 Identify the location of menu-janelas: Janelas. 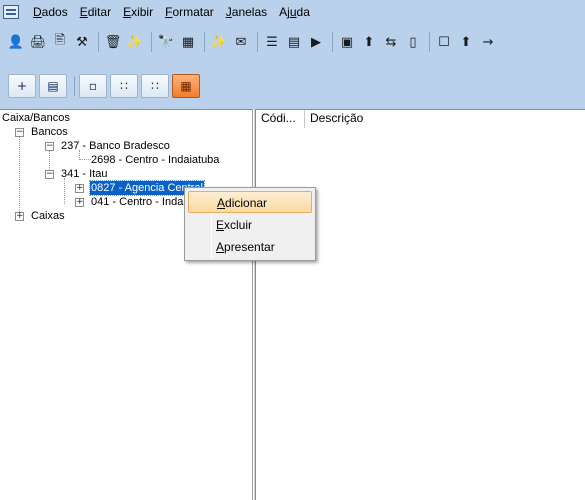
(246, 12).